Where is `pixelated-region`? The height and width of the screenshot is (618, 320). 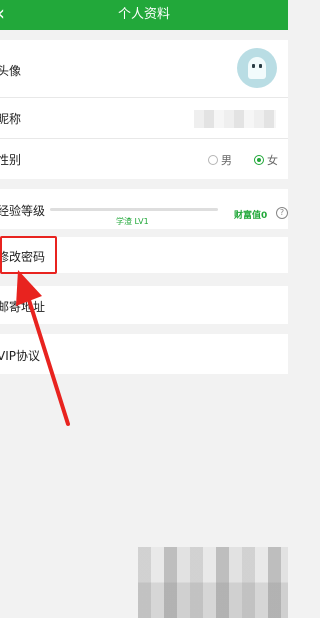 pixelated-region is located at coordinates (213, 582).